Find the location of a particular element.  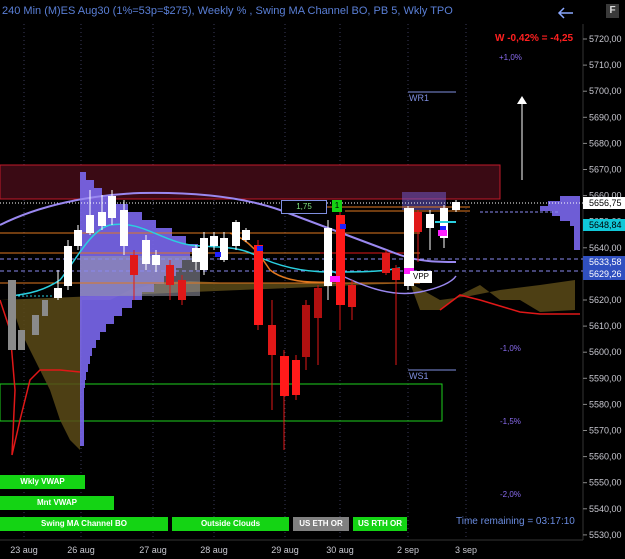

price-tick-label: 5560,00 is located at coordinates (605, 457).